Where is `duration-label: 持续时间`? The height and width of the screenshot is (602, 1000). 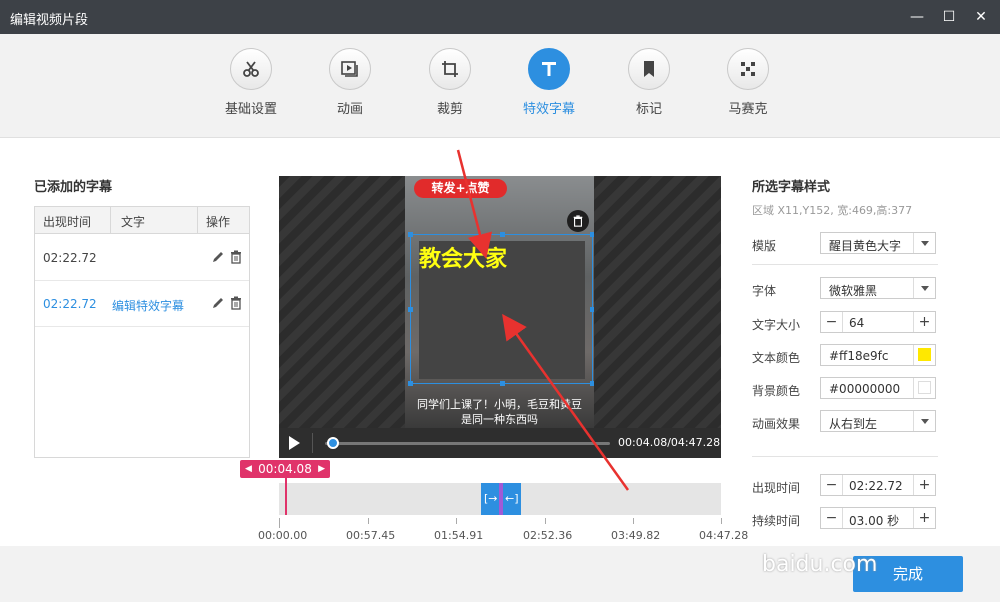 duration-label: 持续时间 is located at coordinates (776, 521).